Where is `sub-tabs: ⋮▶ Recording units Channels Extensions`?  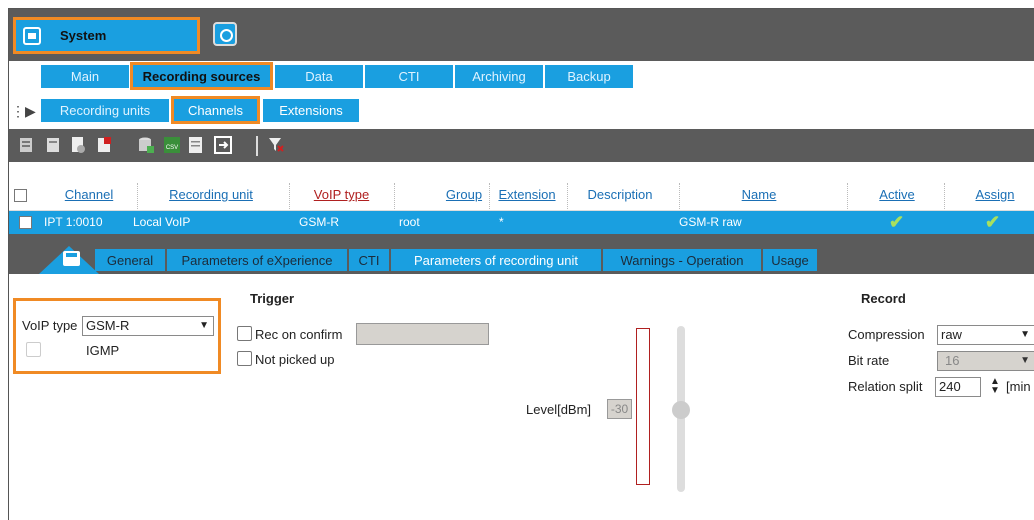
sub-tabs: ⋮▶ Recording units Channels Extensions is located at coordinates (521, 111).